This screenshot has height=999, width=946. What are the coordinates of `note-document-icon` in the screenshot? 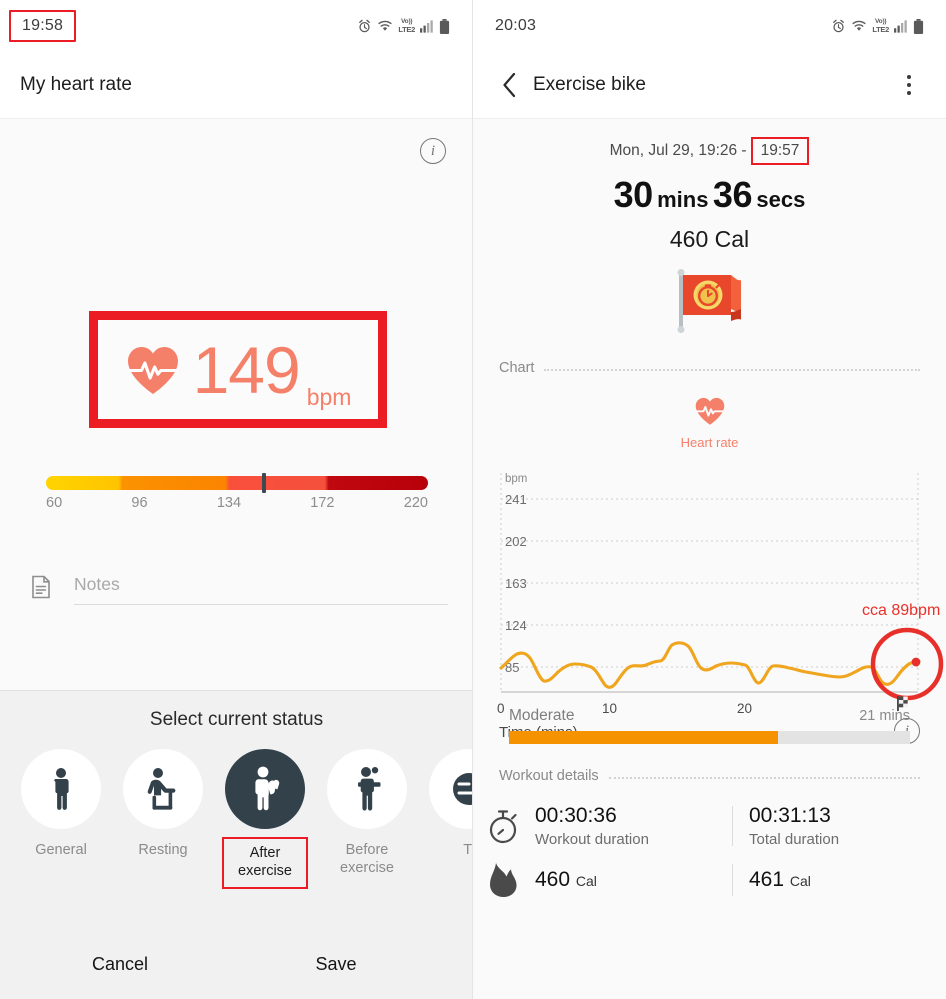 It's located at (41, 587).